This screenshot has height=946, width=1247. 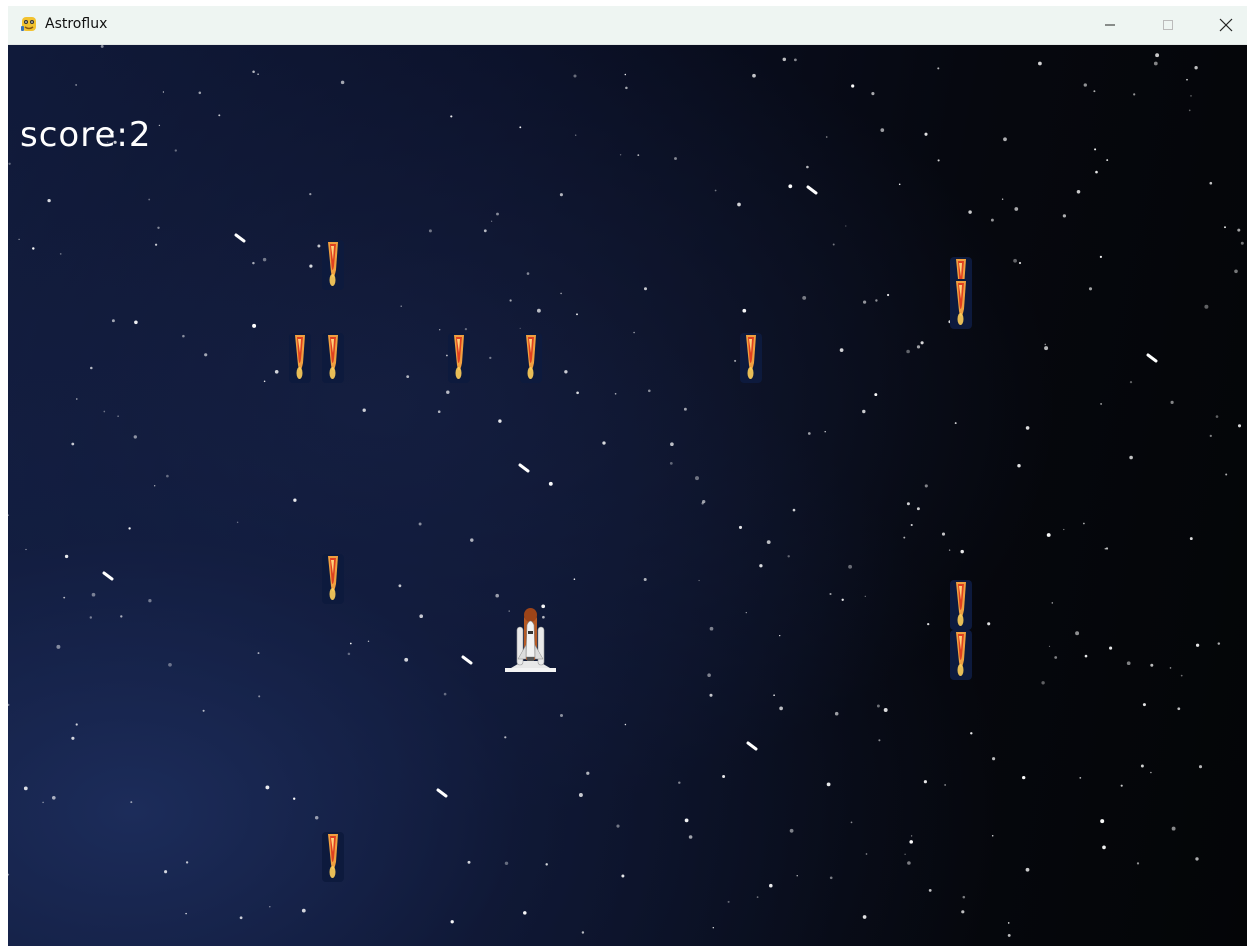 What do you see at coordinates (627, 25) in the screenshot?
I see `title-bar: Astroflux` at bounding box center [627, 25].